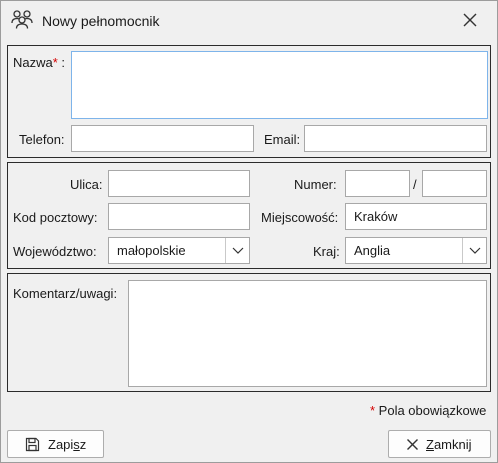  I want to click on floppy-disk-icon, so click(32, 444).